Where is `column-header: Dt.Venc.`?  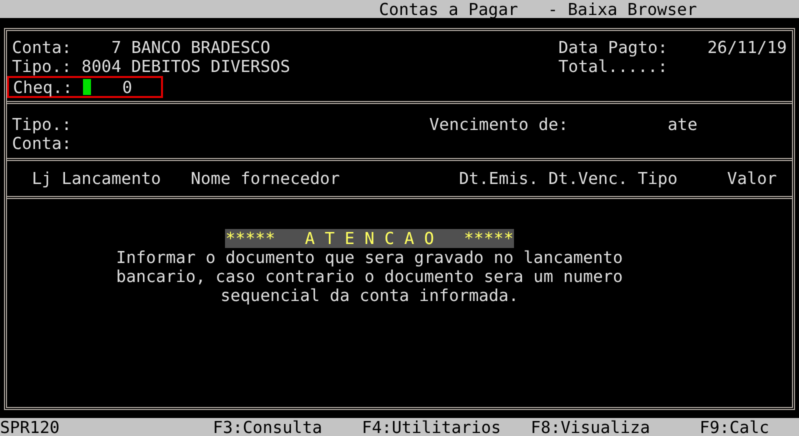 column-header: Dt.Venc. is located at coordinates (588, 178).